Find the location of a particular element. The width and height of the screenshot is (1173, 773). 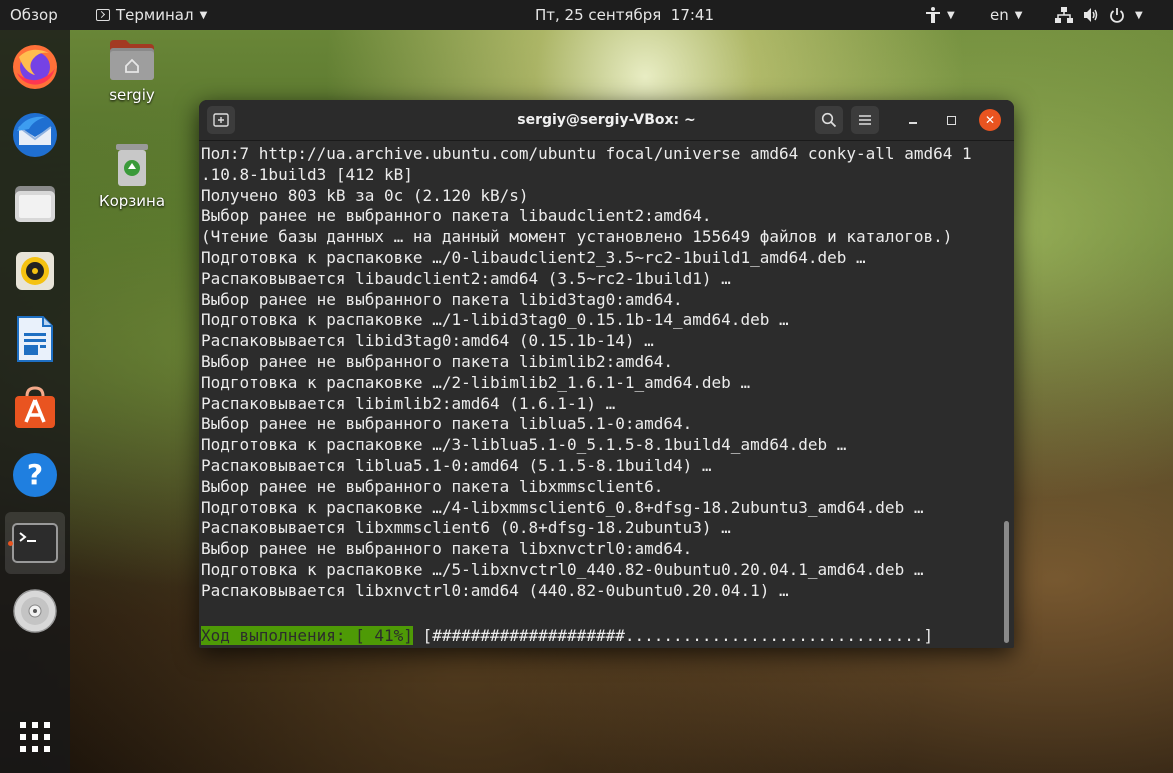

search-icon is located at coordinates (829, 120).